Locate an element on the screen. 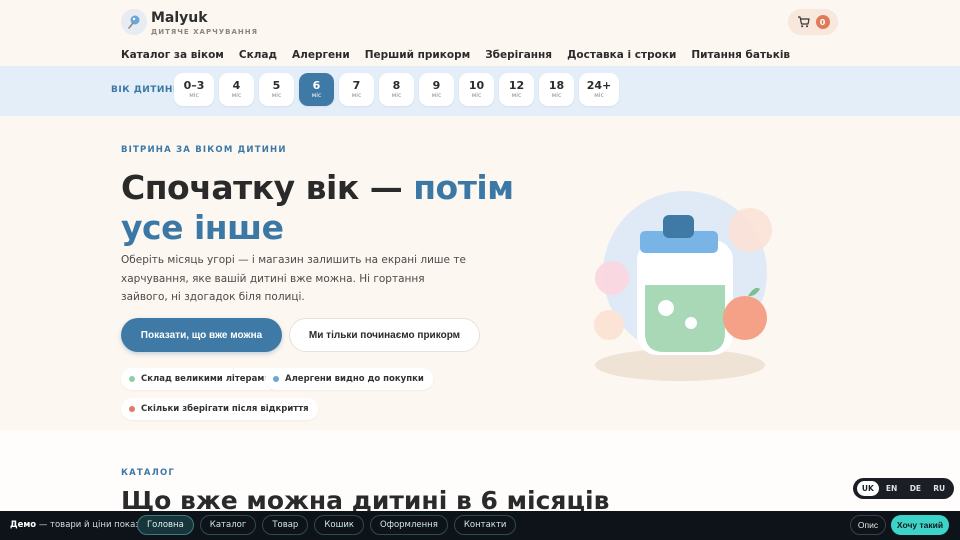  brand-logo is located at coordinates (134, 22).